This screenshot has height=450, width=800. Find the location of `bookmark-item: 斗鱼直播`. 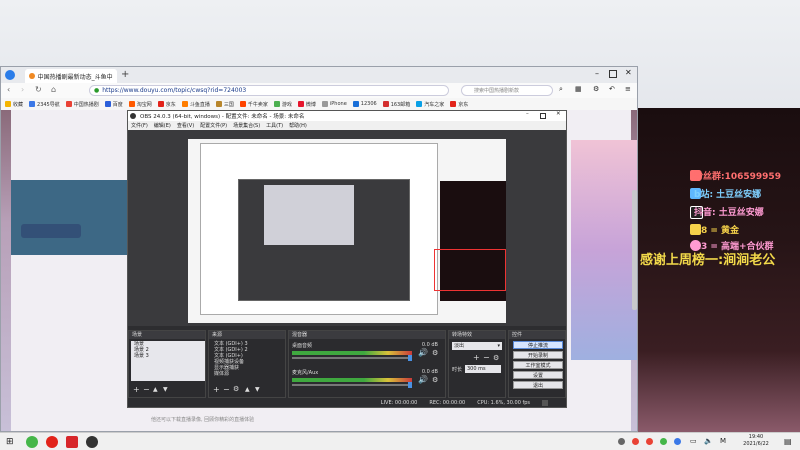

bookmark-item: 斗鱼直播 is located at coordinates (195, 104).